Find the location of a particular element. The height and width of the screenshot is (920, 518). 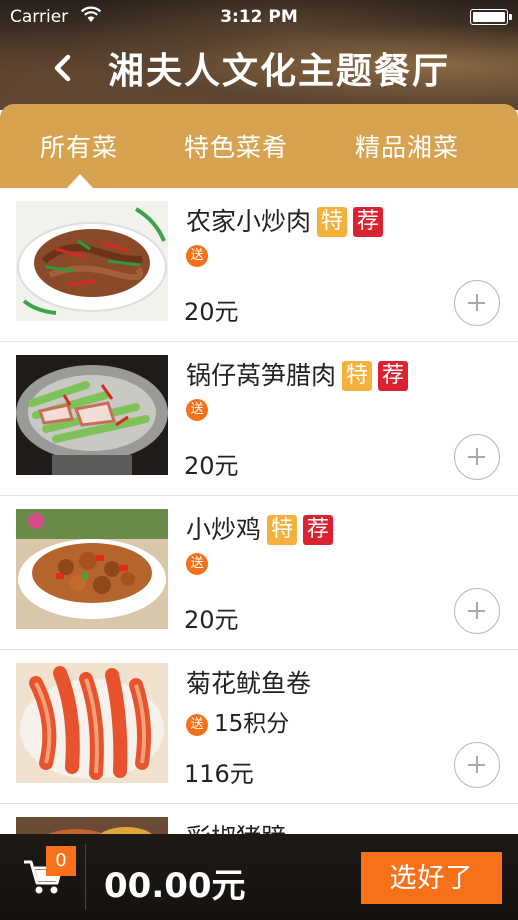

dish-name: 小炒鸡 is located at coordinates (224, 529).